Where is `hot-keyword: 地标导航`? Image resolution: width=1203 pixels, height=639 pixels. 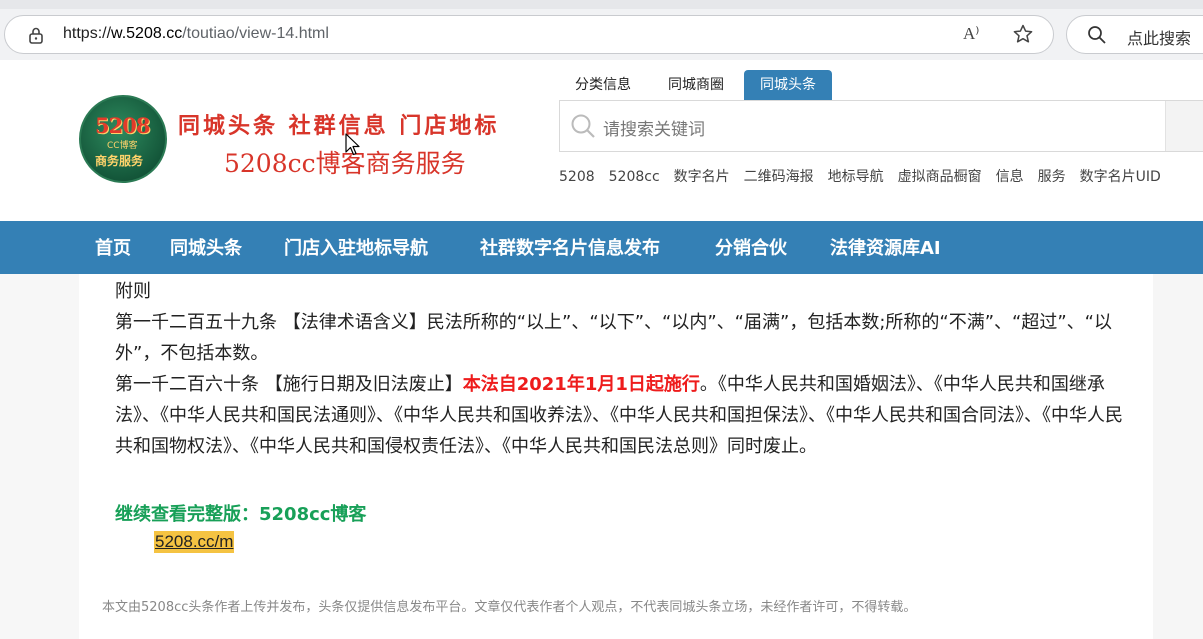
hot-keyword: 地标导航 is located at coordinates (856, 176).